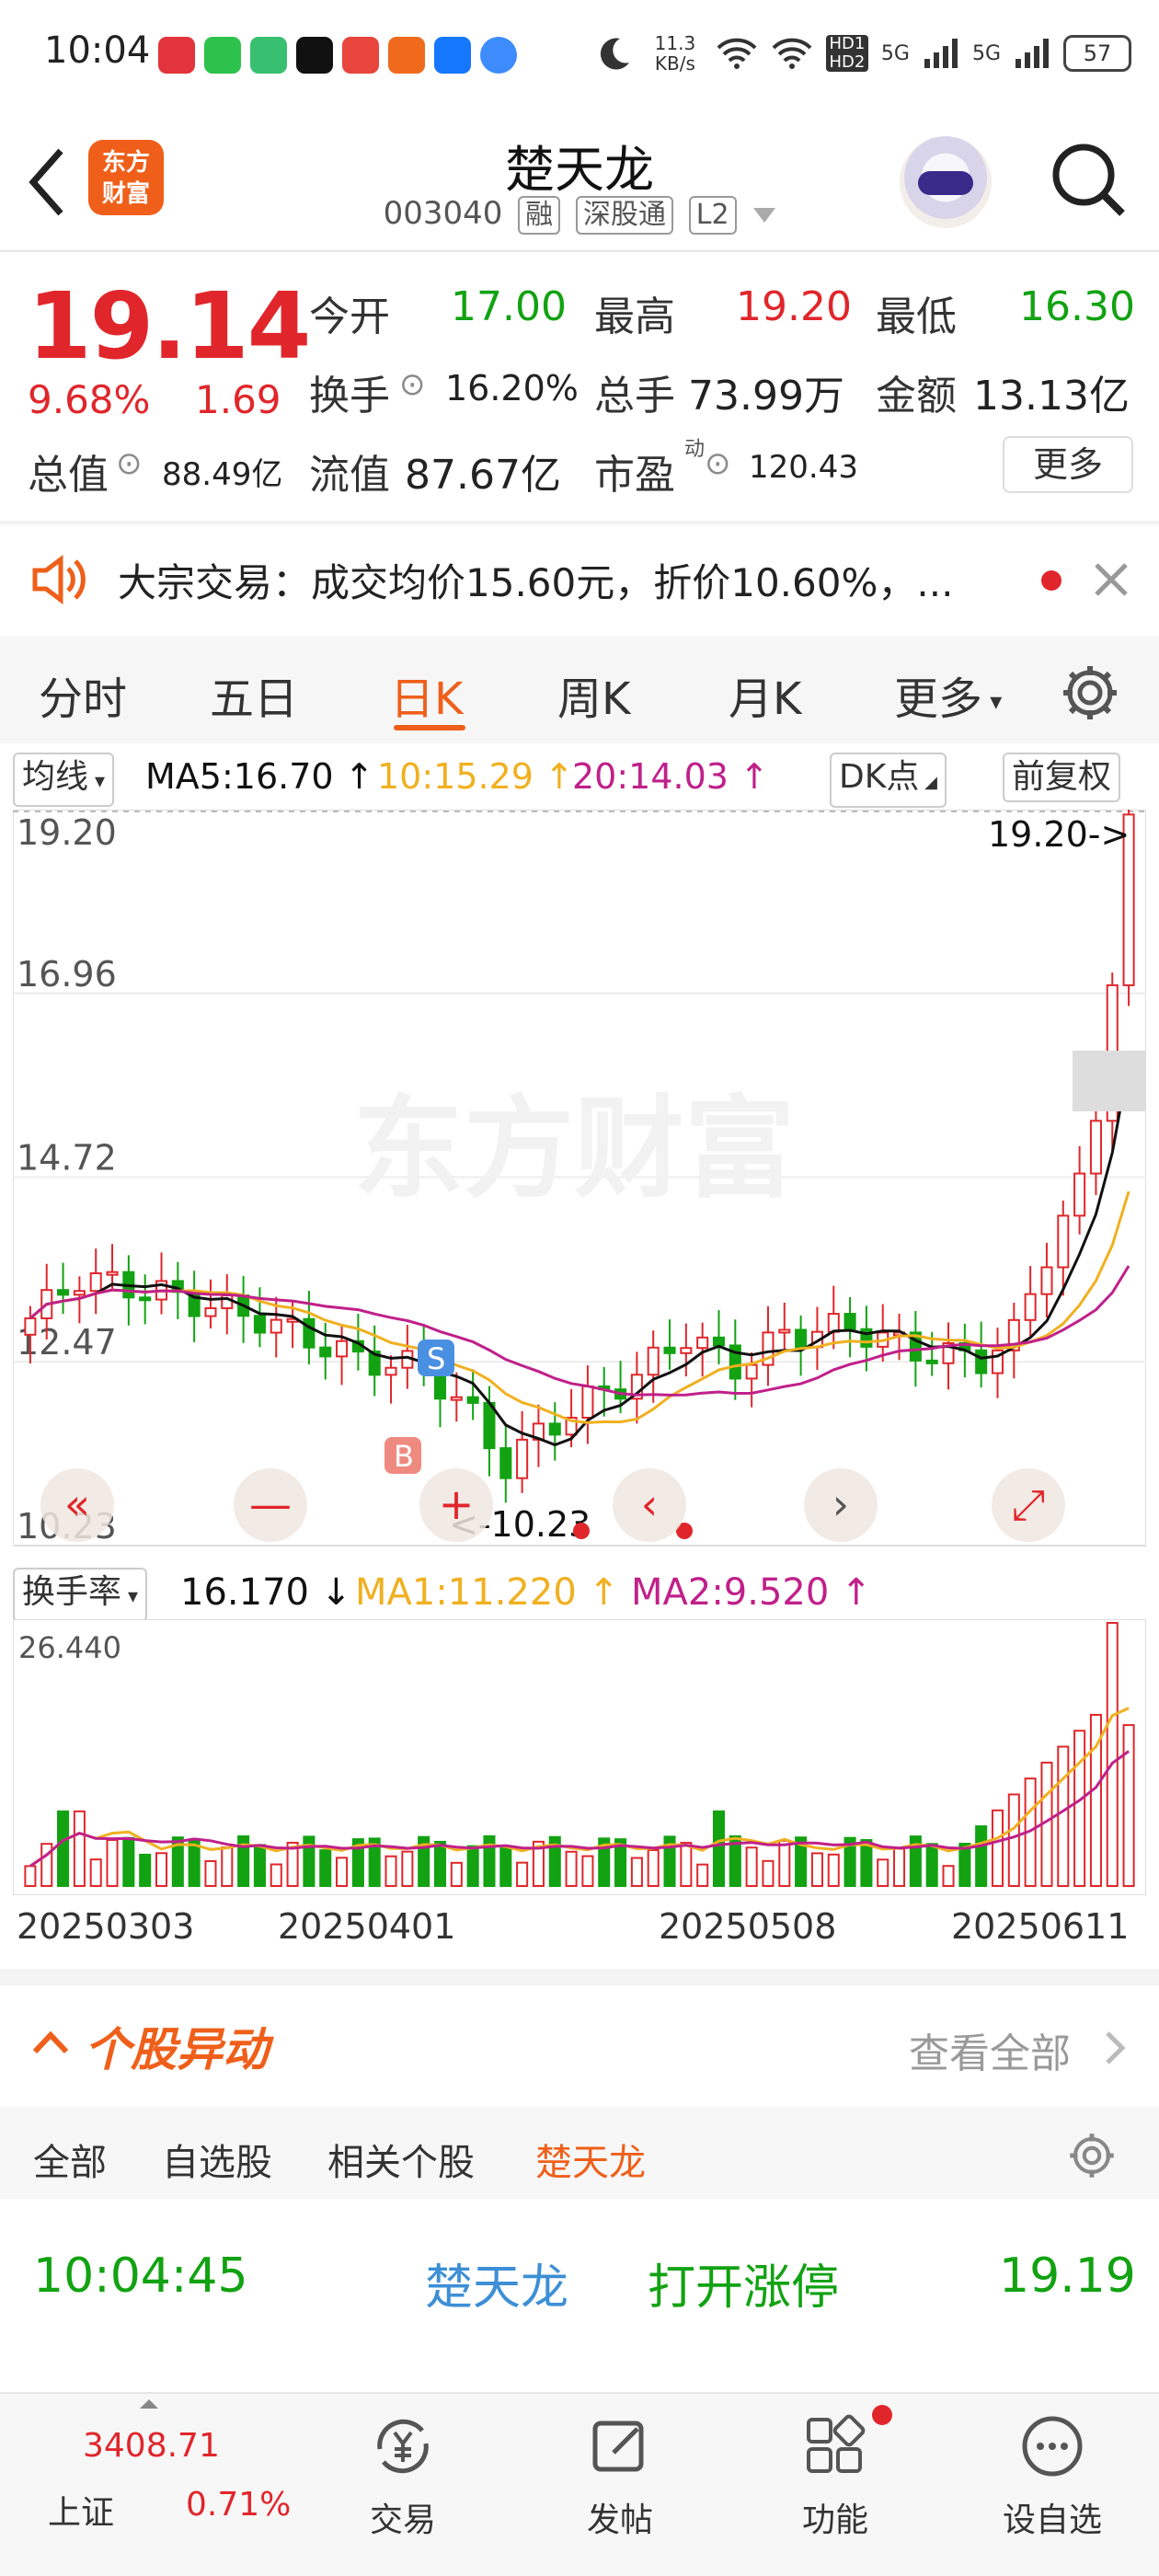  I want to click on watermark: 东方财富, so click(574, 1149).